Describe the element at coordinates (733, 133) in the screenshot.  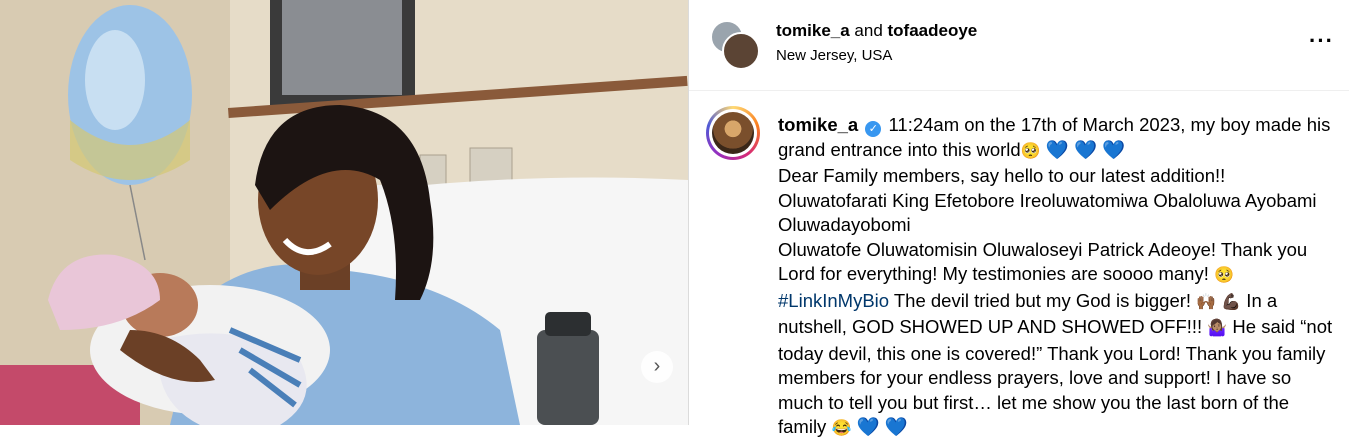
I see `caption-avatar` at that location.